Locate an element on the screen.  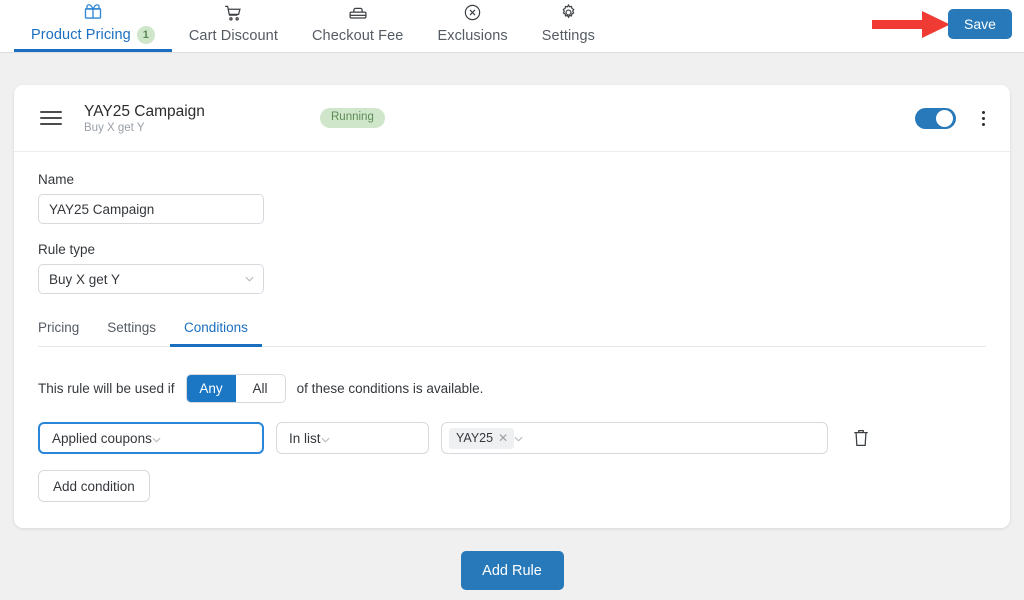
rule-enable-toggle is located at coordinates (935, 118).